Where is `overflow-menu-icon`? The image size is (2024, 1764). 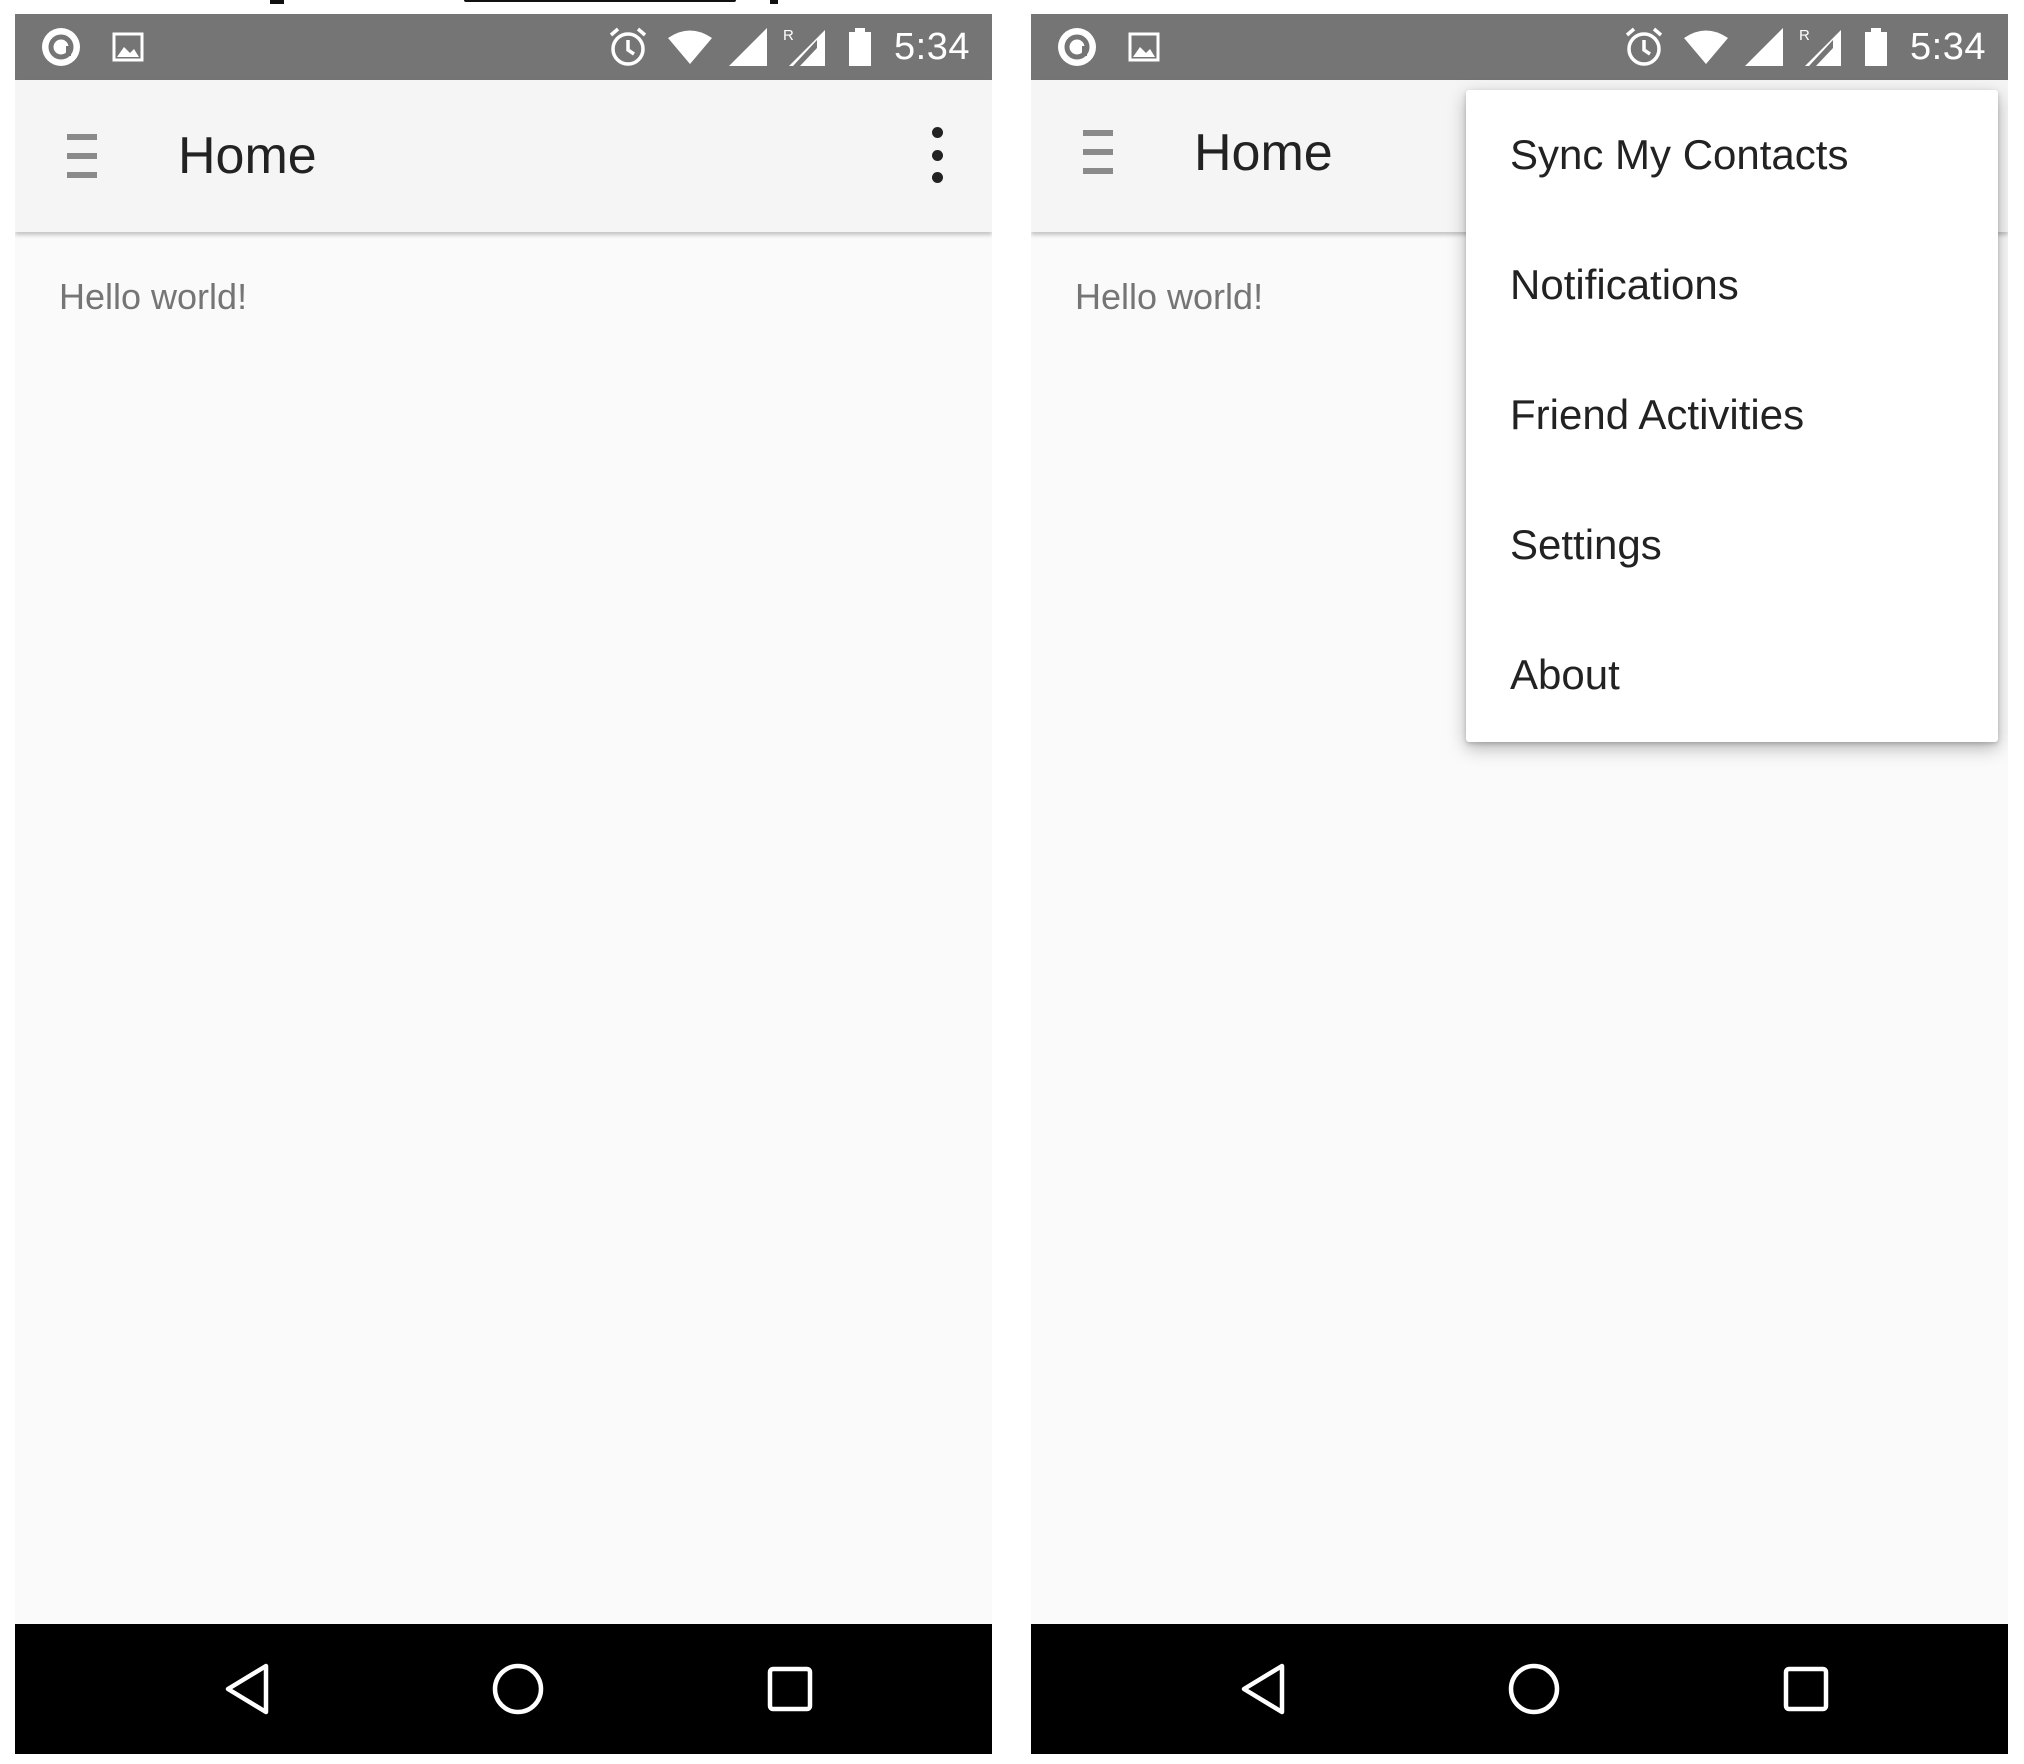
overflow-menu-icon is located at coordinates (937, 155).